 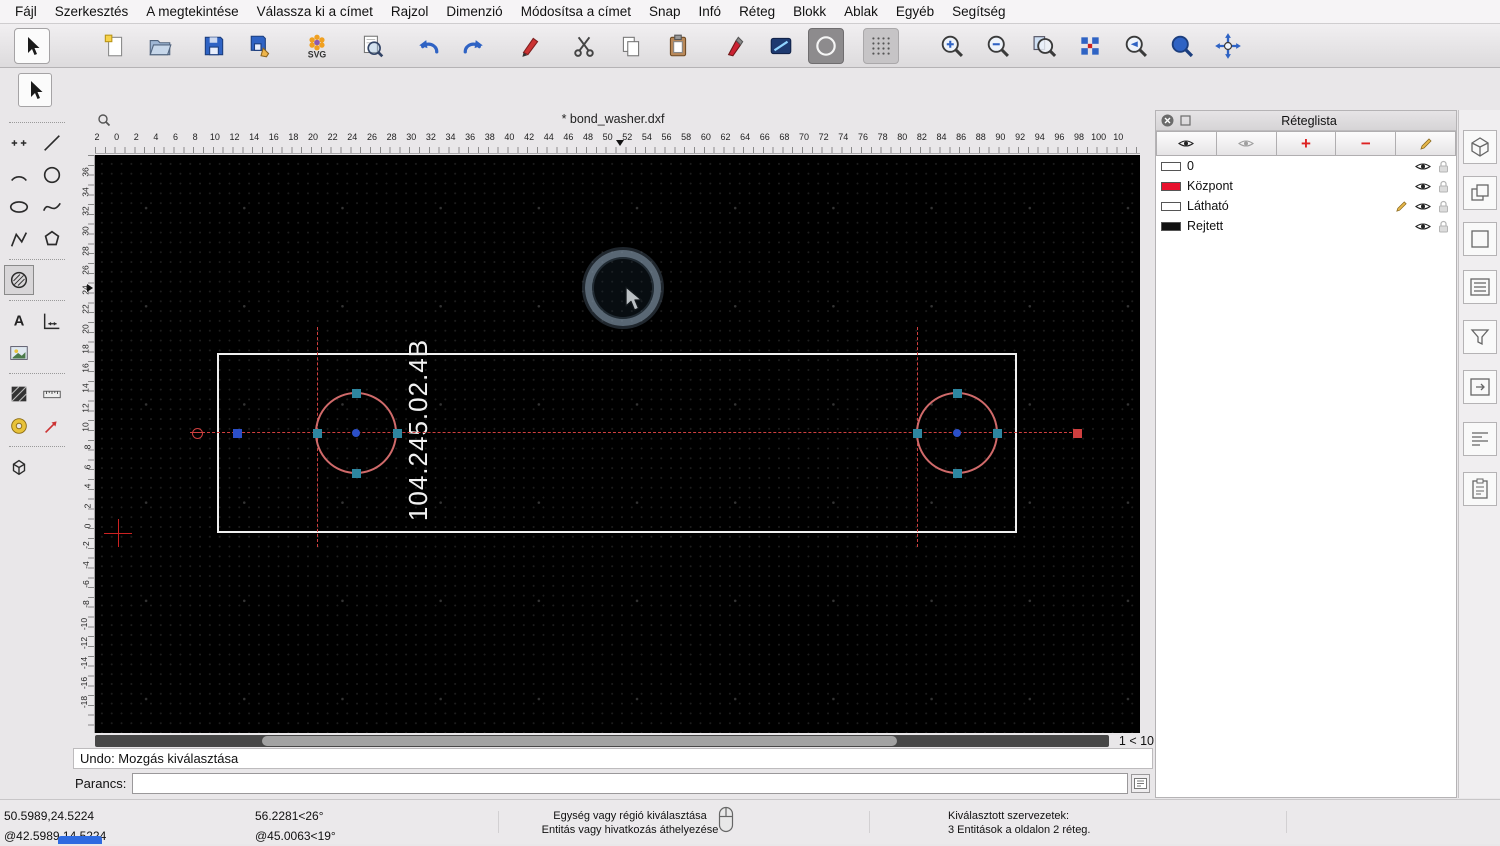 What do you see at coordinates (19, 280) in the screenshot?
I see `circle-hatch-tool-button` at bounding box center [19, 280].